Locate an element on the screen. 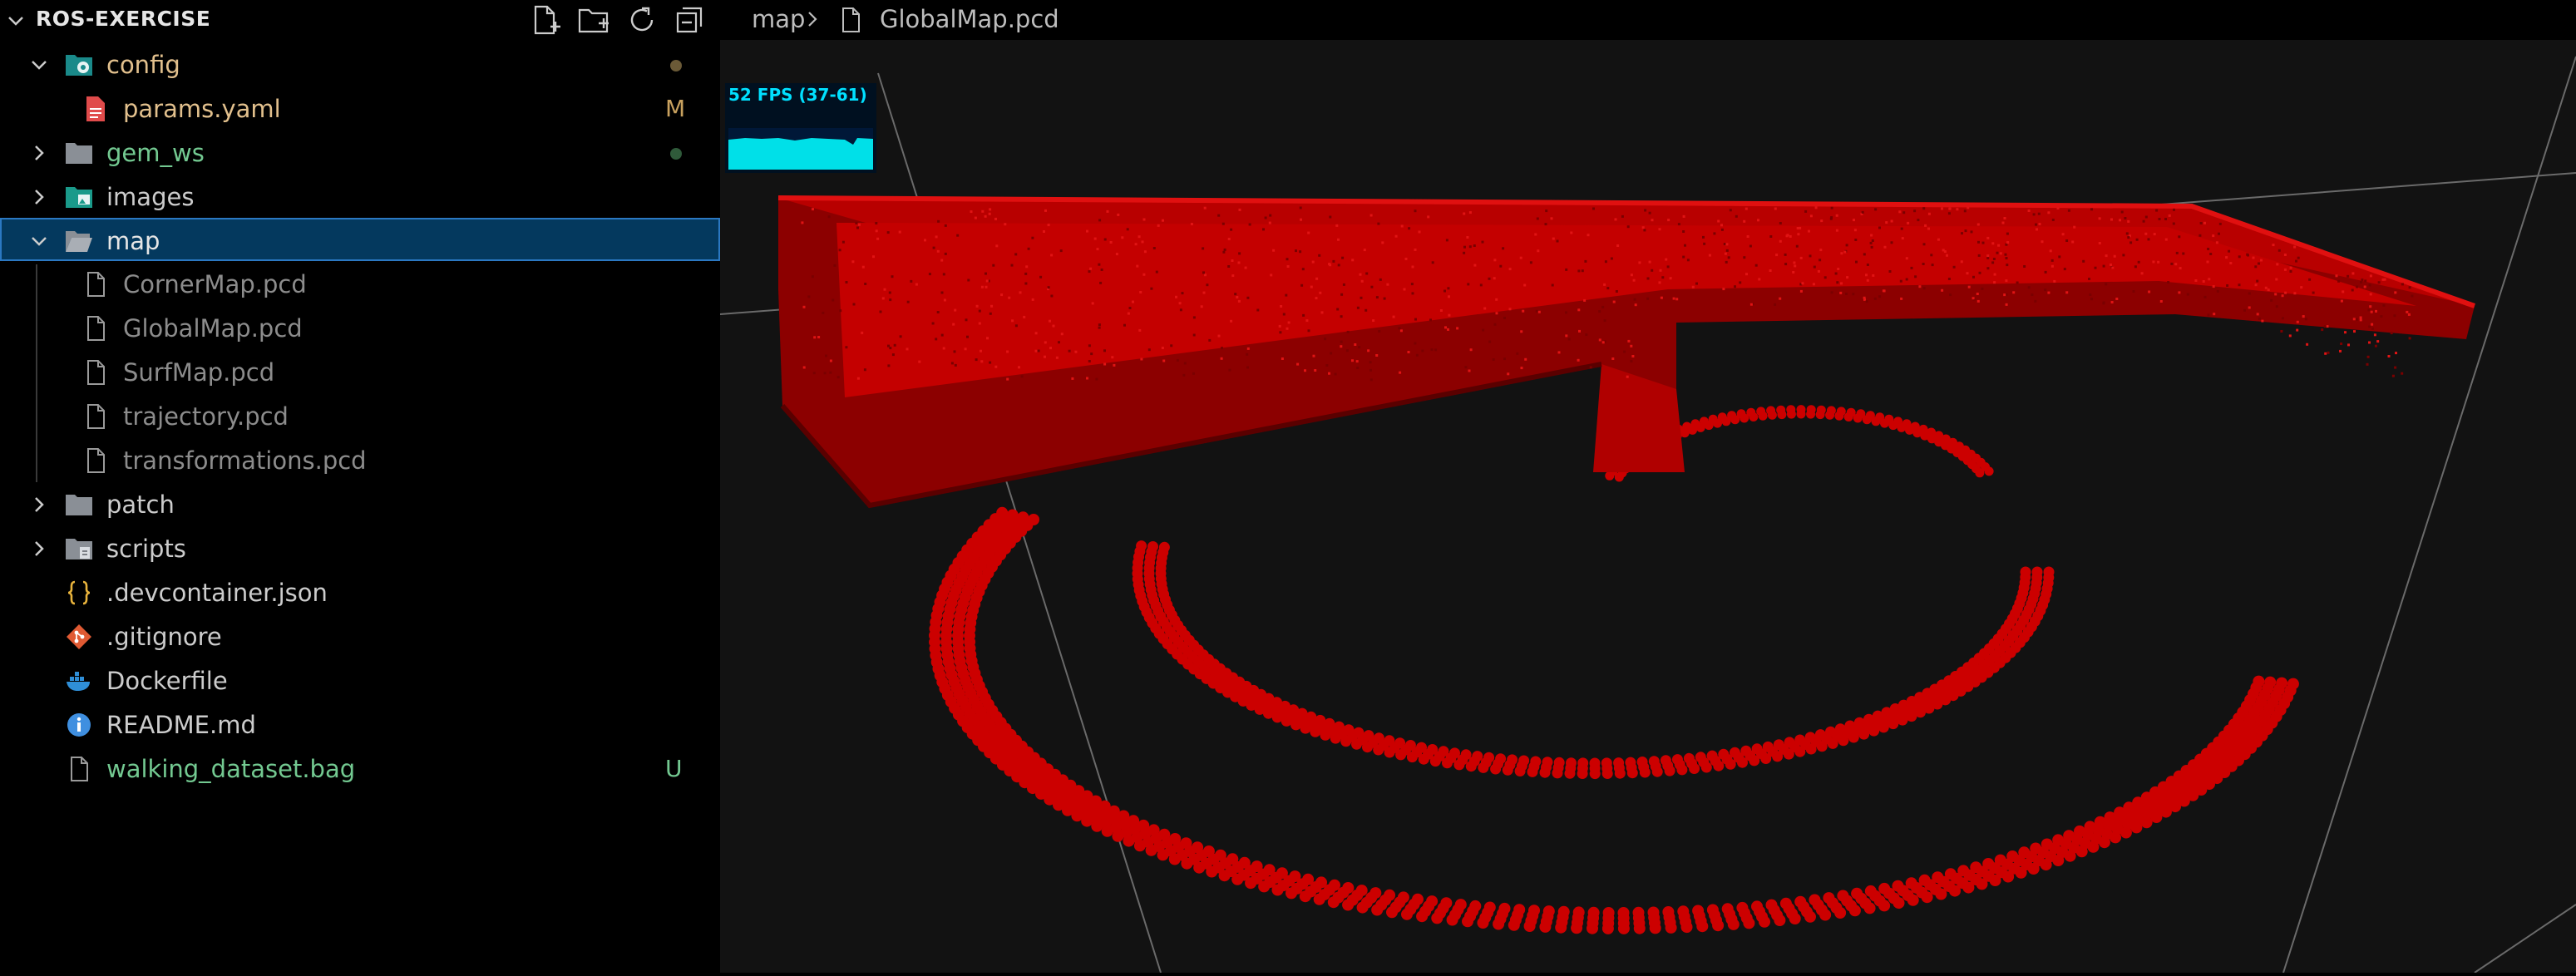 The height and width of the screenshot is (976, 2576). tree-folder-config: config is located at coordinates (360, 64).